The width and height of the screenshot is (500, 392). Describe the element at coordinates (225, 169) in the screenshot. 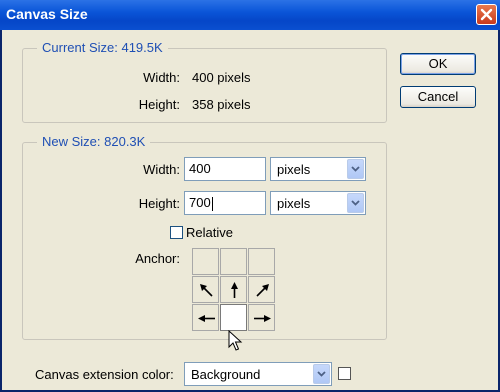

I see `width-input: 400` at that location.